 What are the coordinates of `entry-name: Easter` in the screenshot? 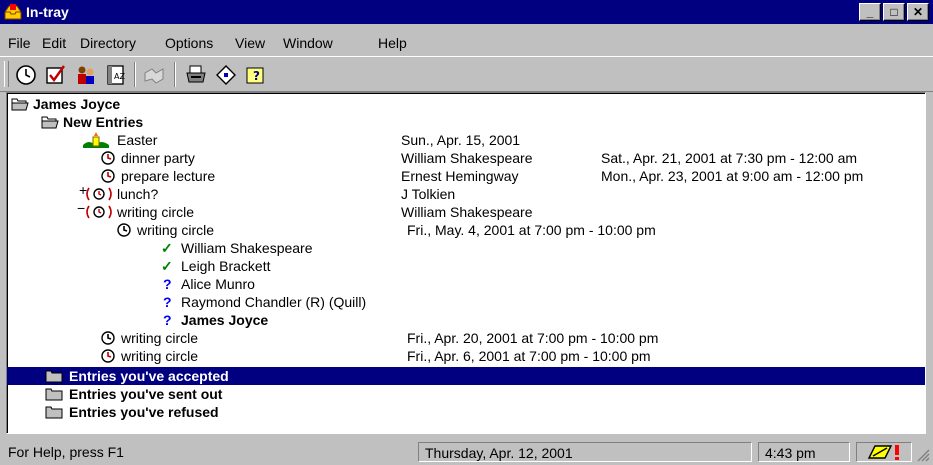 It's located at (137, 140).